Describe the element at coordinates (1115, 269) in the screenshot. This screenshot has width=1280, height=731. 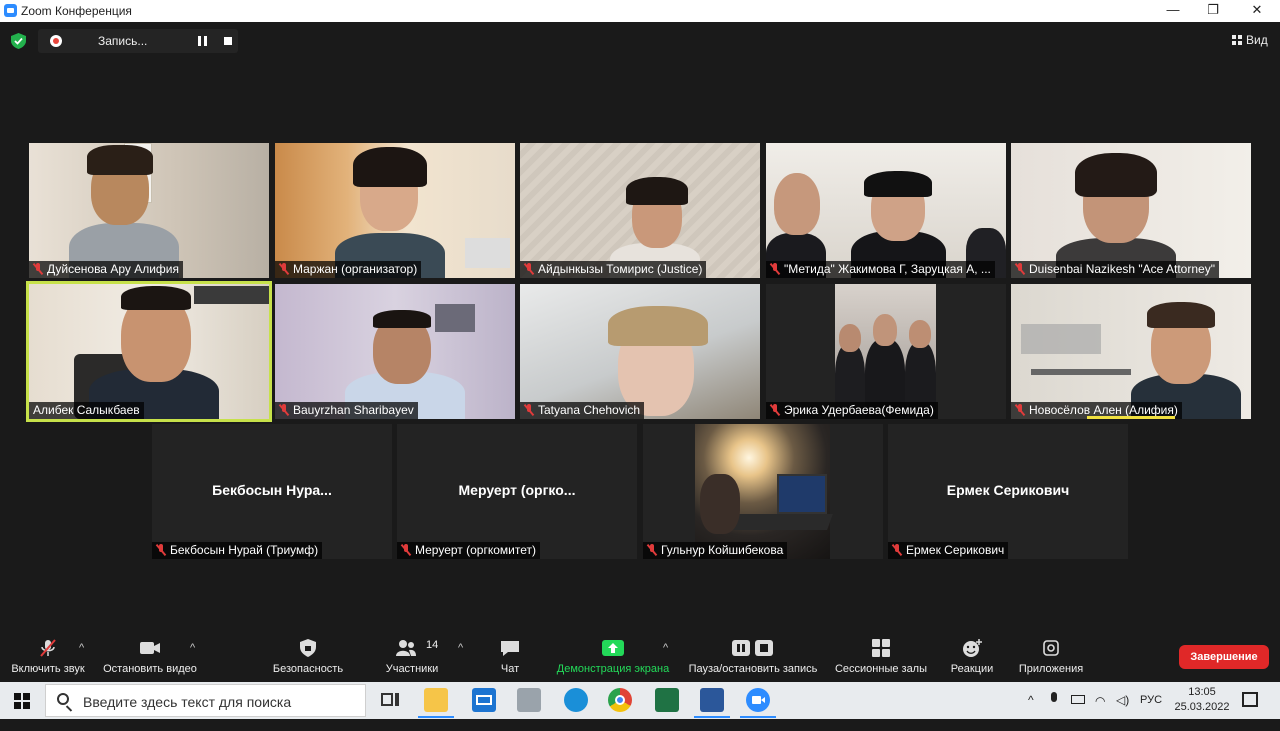
I see `participant-name: Duisenbai Nazikesh "Ace Attorney"` at that location.